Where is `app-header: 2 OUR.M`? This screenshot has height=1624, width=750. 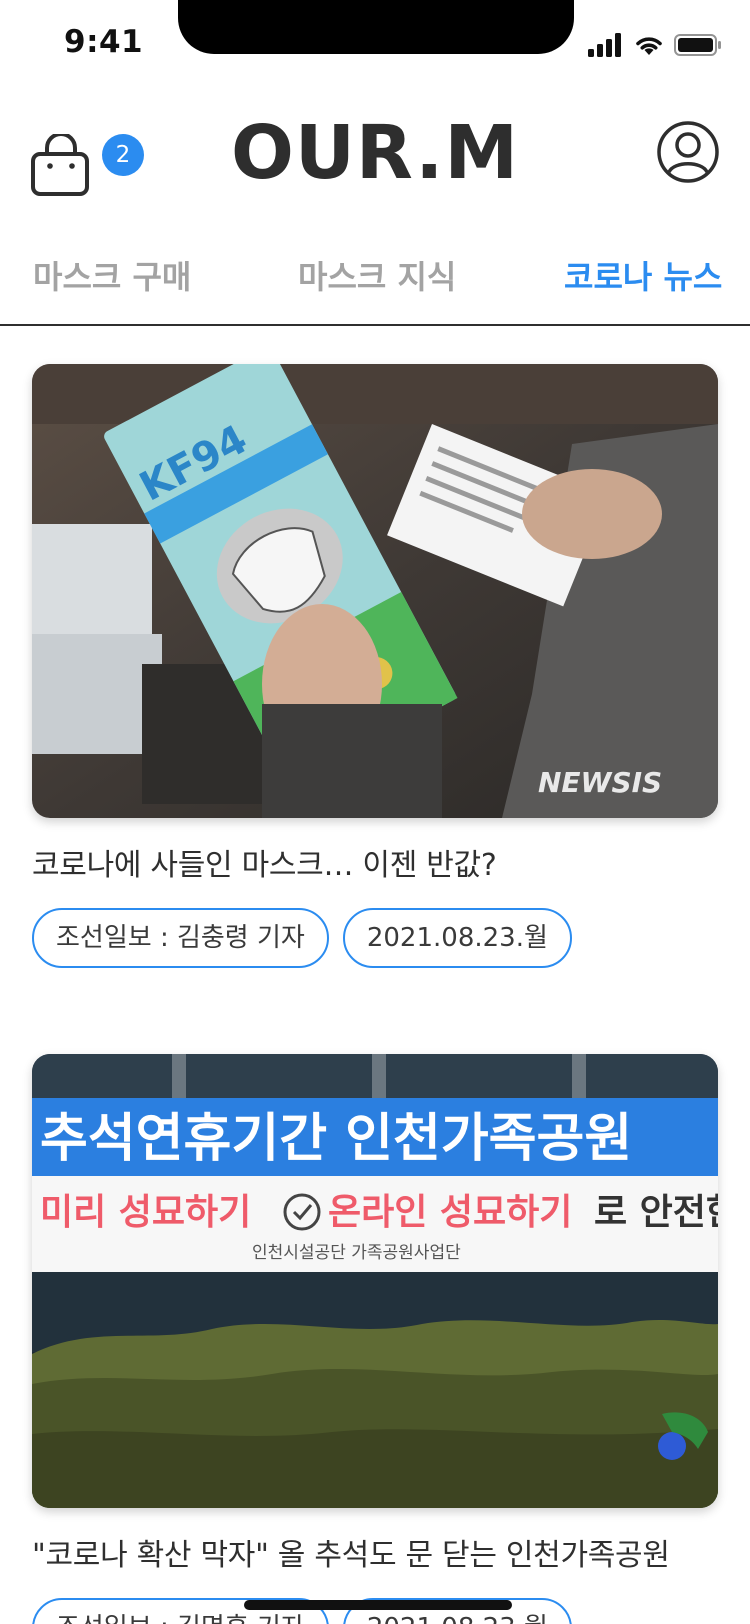
app-header: 2 OUR.M is located at coordinates (375, 155).